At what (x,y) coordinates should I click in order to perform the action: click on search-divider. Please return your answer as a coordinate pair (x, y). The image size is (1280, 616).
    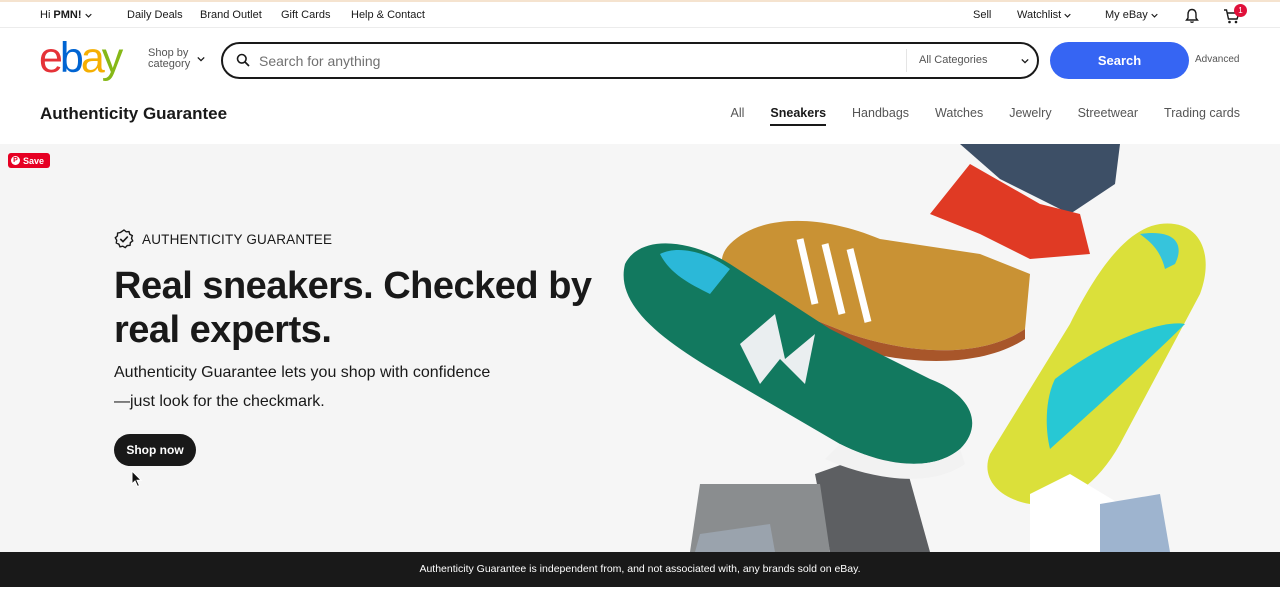
    Looking at the image, I should click on (906, 60).